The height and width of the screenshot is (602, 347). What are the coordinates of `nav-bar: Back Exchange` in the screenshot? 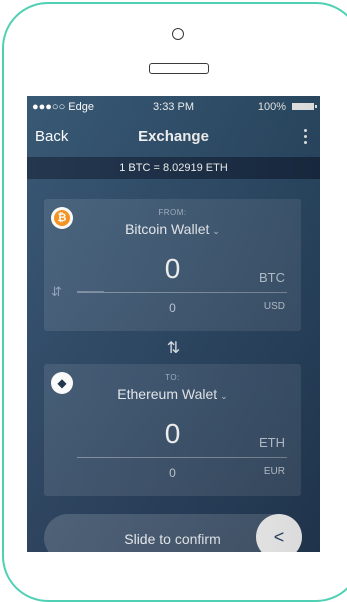 It's located at (173, 137).